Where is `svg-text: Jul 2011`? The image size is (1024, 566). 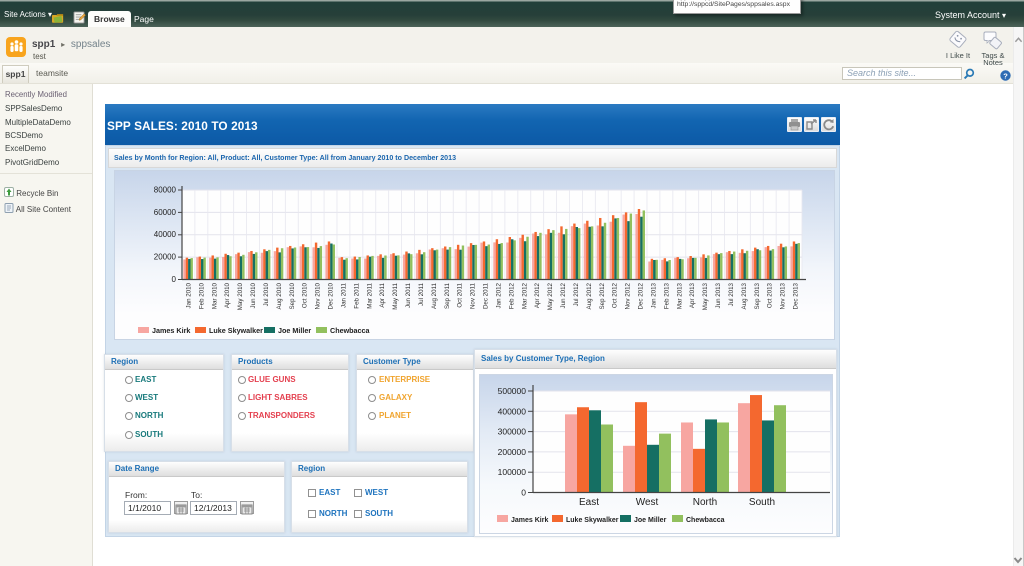 svg-text: Jul 2011 is located at coordinates (421, 293).